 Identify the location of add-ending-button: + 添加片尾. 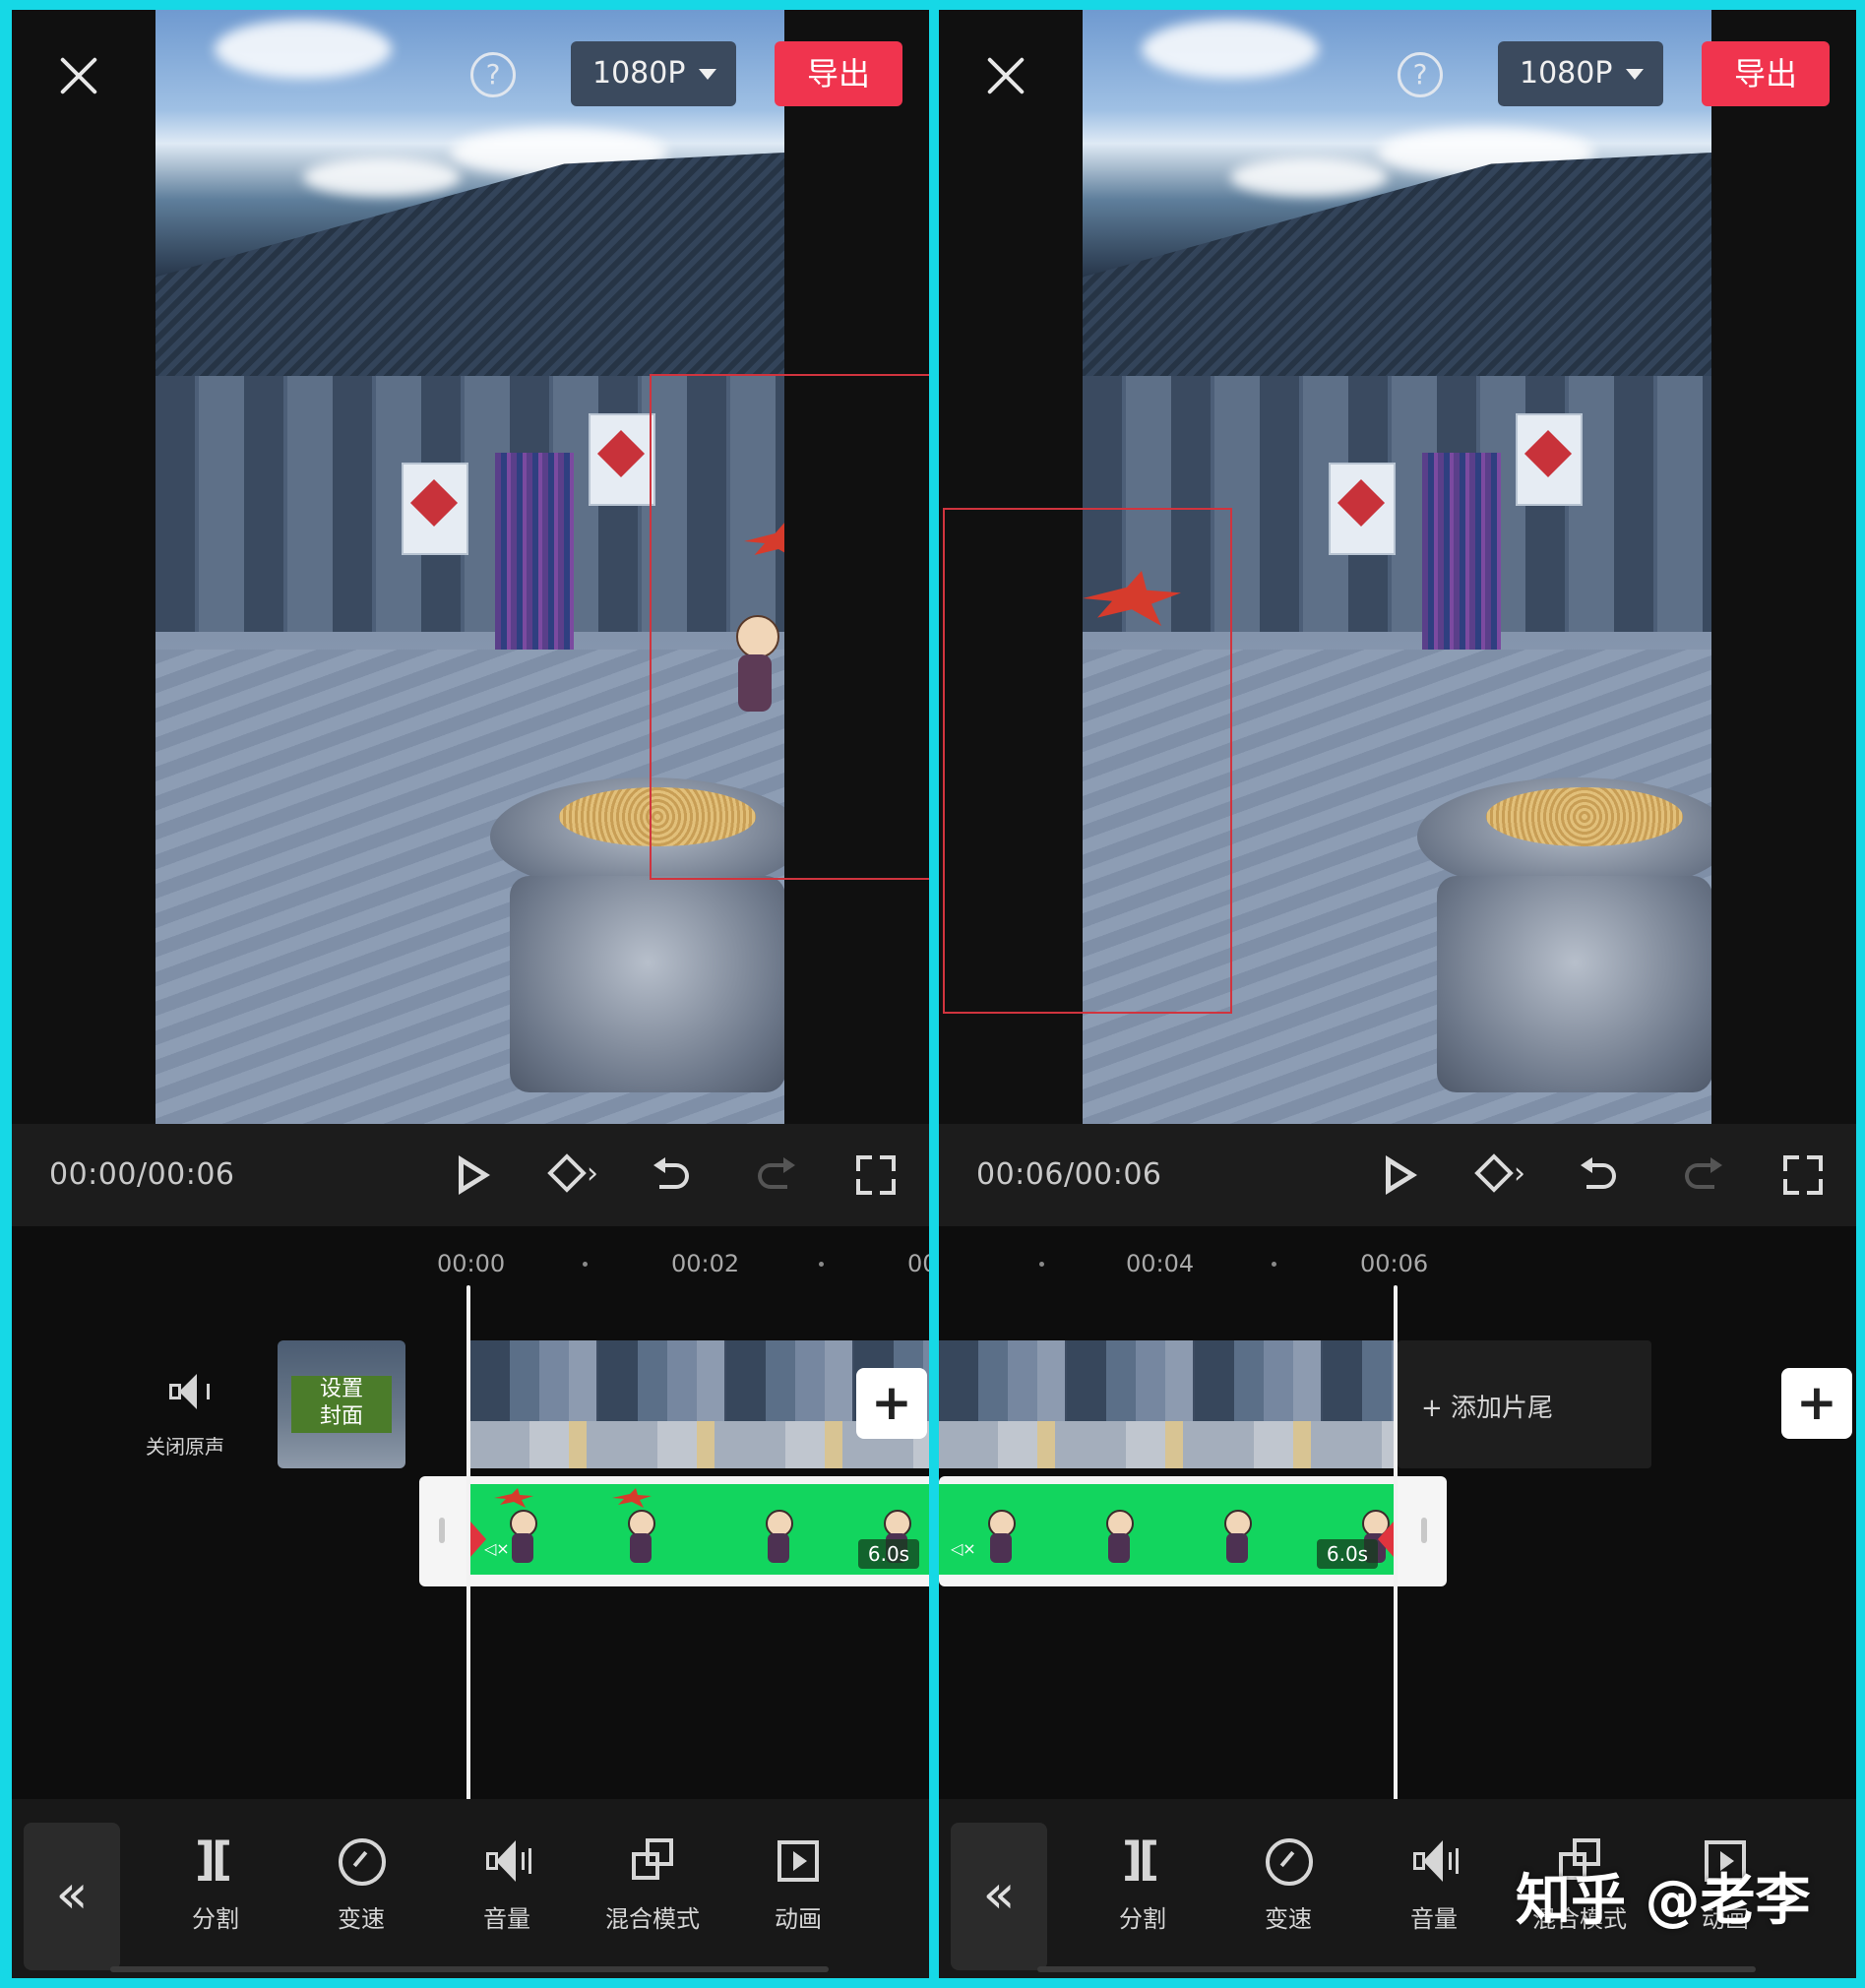
(1524, 1404).